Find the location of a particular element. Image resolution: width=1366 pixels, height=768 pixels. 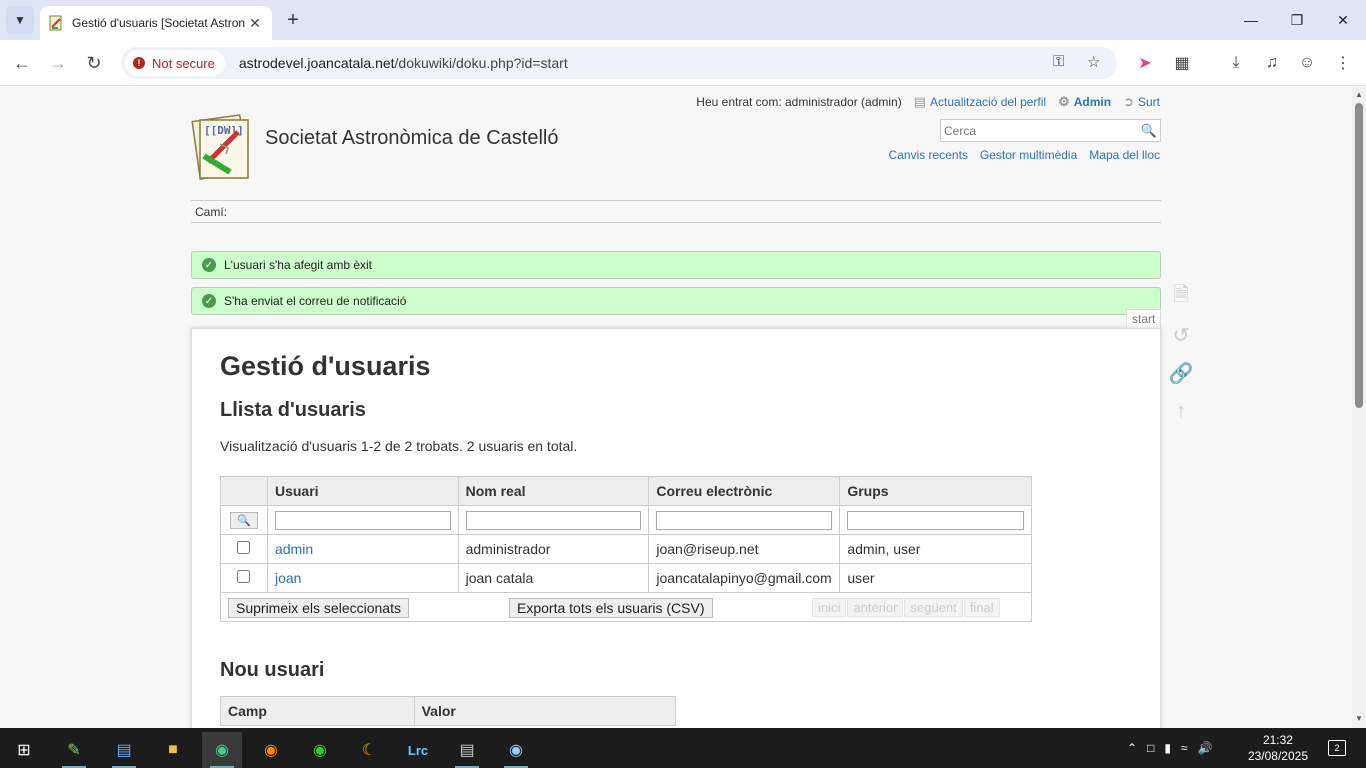

paint-app-icon: ◉ is located at coordinates (516, 750).